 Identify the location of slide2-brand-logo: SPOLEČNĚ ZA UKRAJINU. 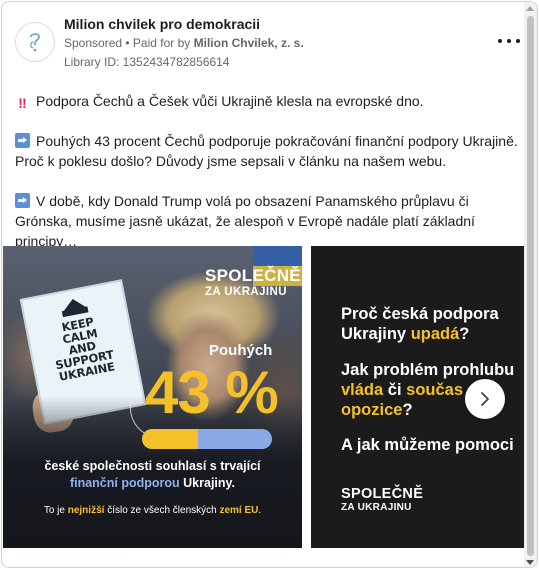
(382, 501).